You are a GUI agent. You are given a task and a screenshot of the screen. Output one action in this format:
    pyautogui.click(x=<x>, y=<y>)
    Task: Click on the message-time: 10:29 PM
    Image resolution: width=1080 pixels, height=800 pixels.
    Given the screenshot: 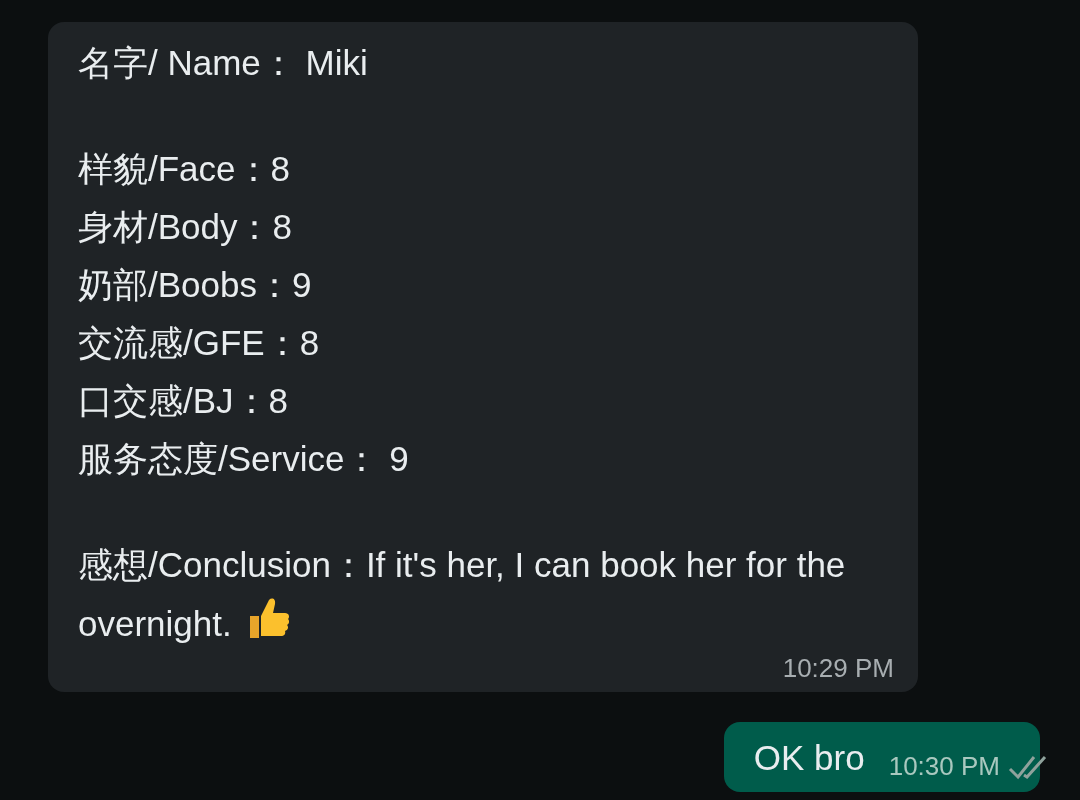 What is the action you would take?
    pyautogui.click(x=838, y=668)
    